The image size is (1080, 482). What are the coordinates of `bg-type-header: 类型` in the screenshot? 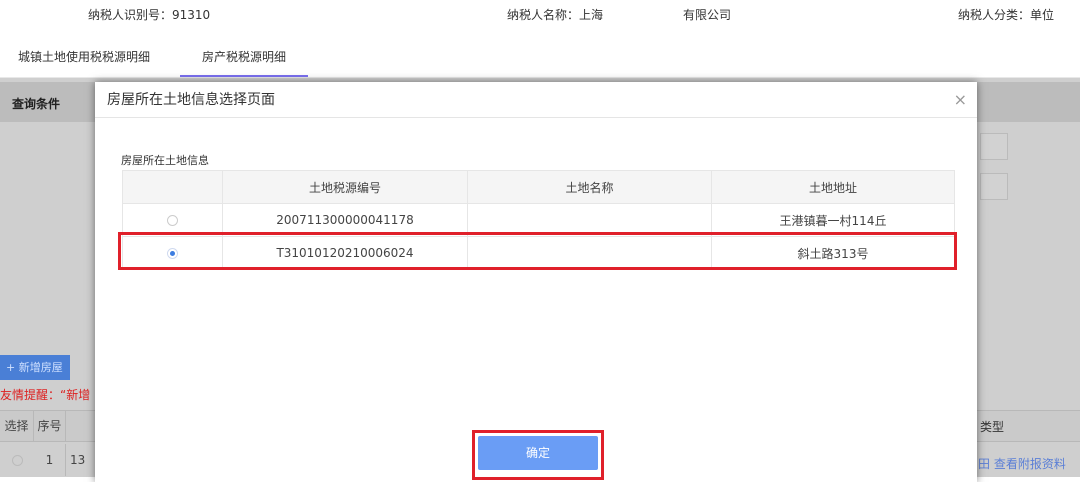 It's located at (992, 427).